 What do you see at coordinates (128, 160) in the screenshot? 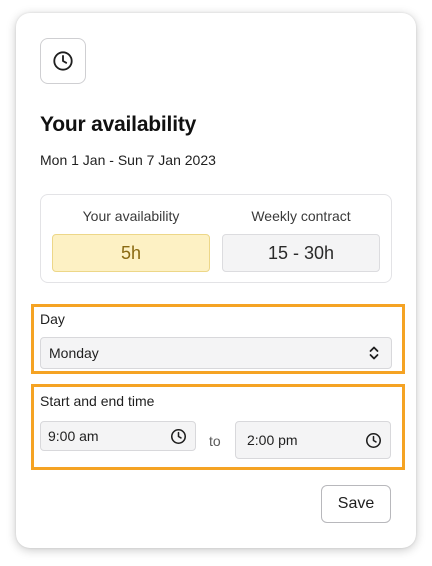
I see `date-range: Mon 1 Jan - Sun 7 Jan 2023` at bounding box center [128, 160].